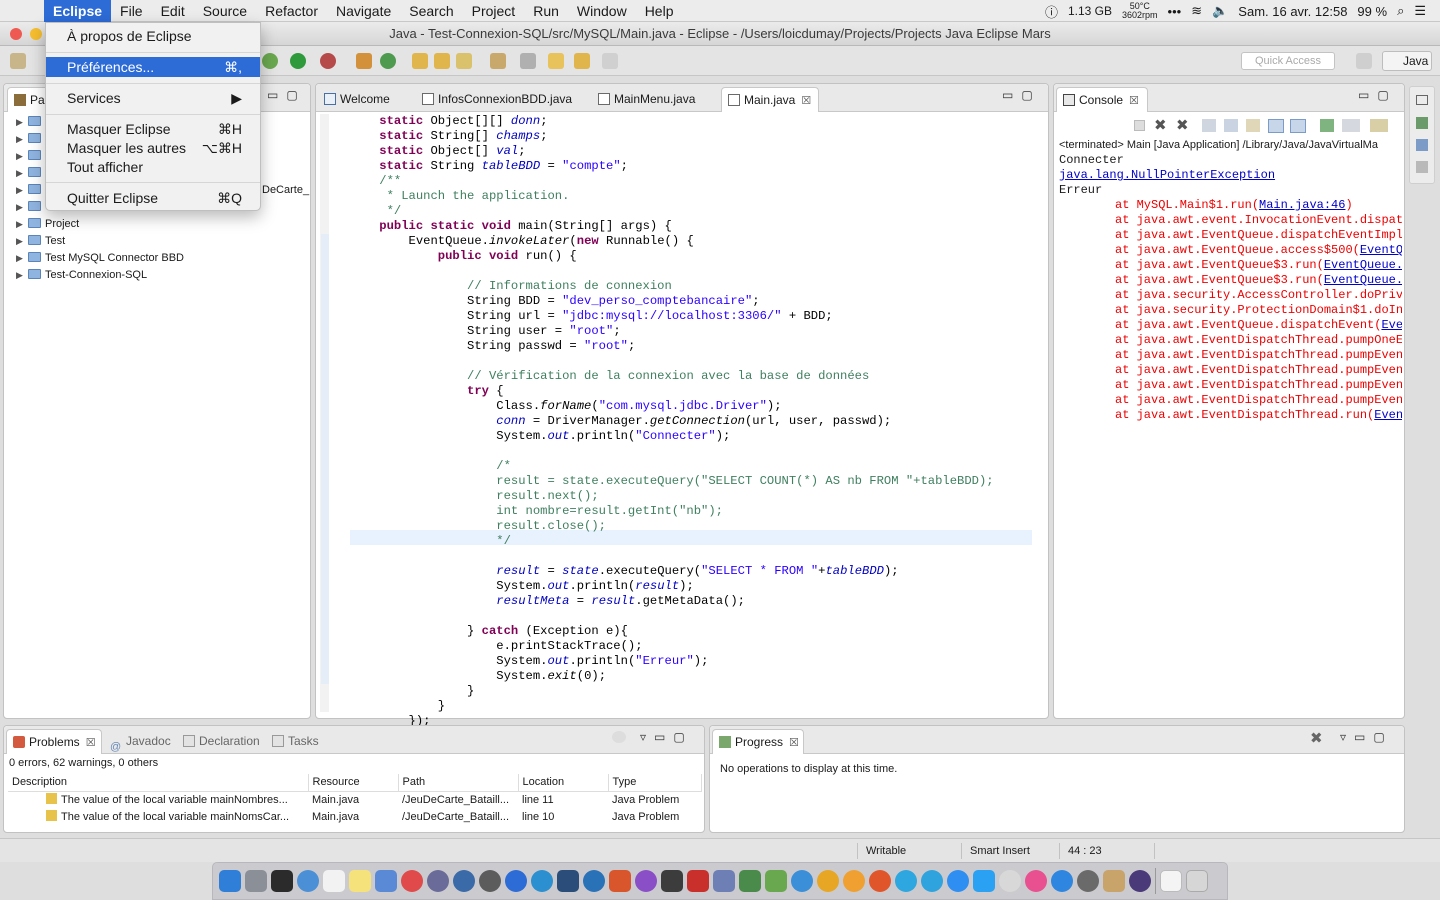 The height and width of the screenshot is (900, 1440). I want to click on tab-console: Console ☒, so click(1102, 99).